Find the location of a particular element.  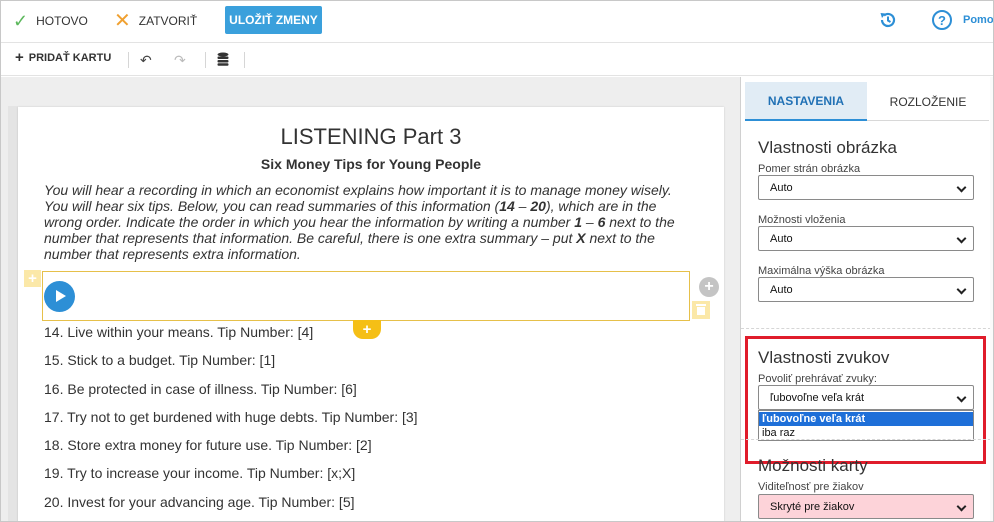

aspect-ratio-select: Auto is located at coordinates (866, 187).